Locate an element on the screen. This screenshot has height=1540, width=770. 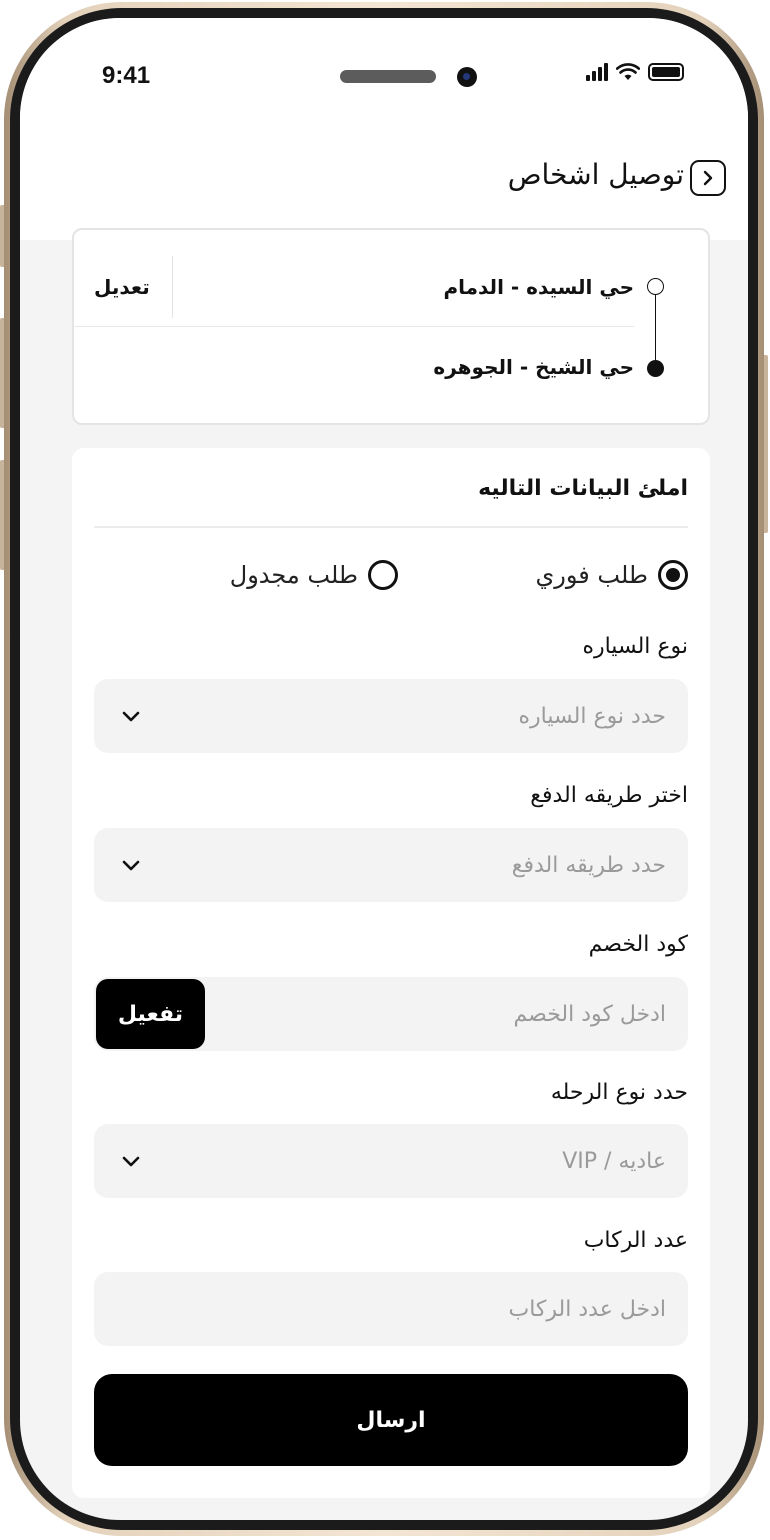
order-type-instant-label: طلب فوري is located at coordinates (592, 575).